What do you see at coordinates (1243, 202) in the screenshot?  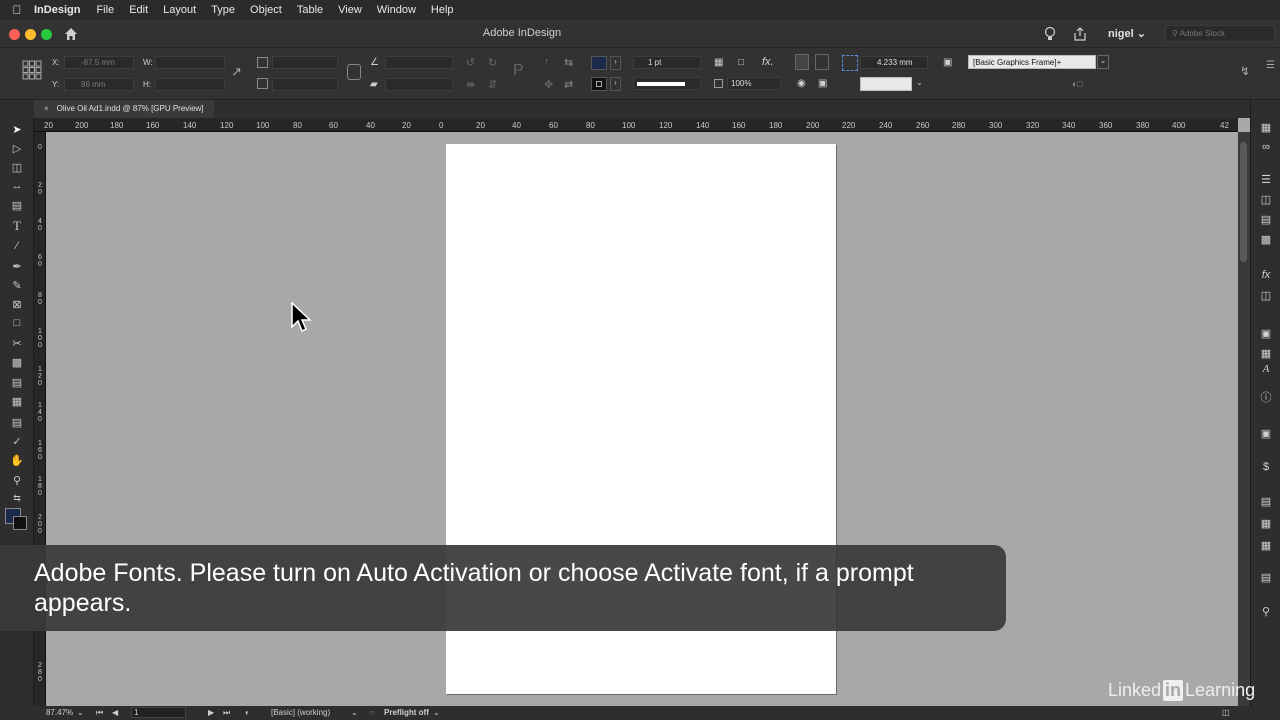 I see `scrollbar-thumb` at bounding box center [1243, 202].